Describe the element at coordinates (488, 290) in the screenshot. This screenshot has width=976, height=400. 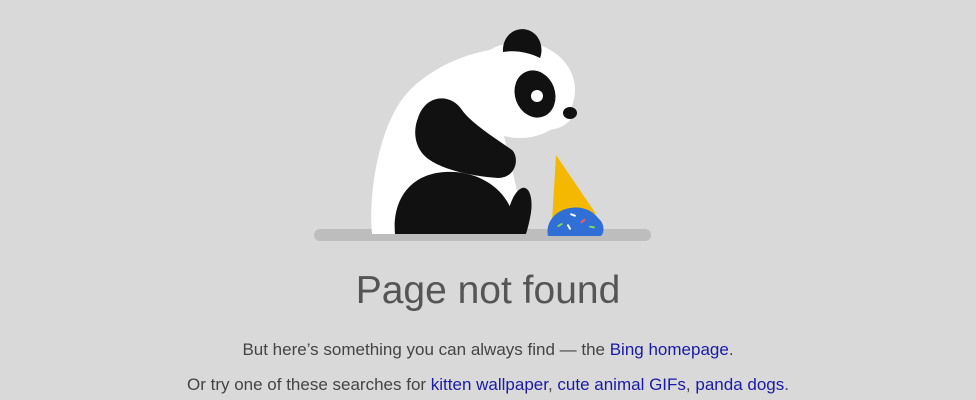
I see `page-title: Page not found` at that location.